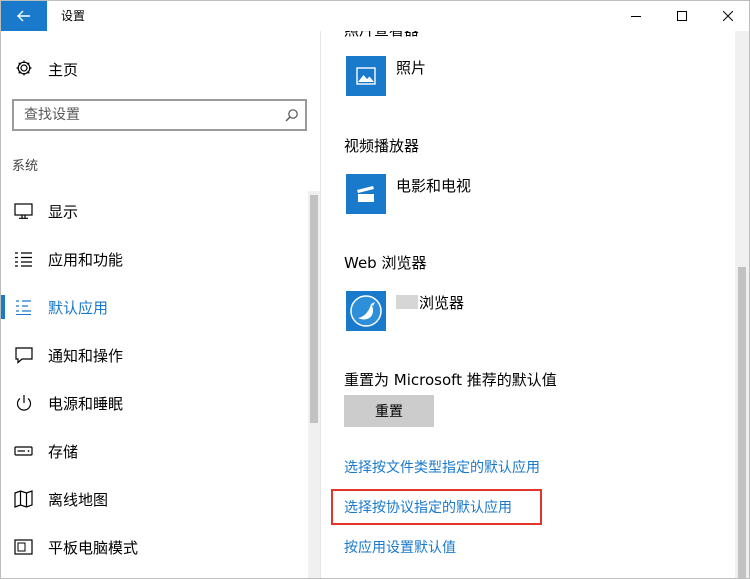  I want to click on default-apps-icon, so click(23, 307).